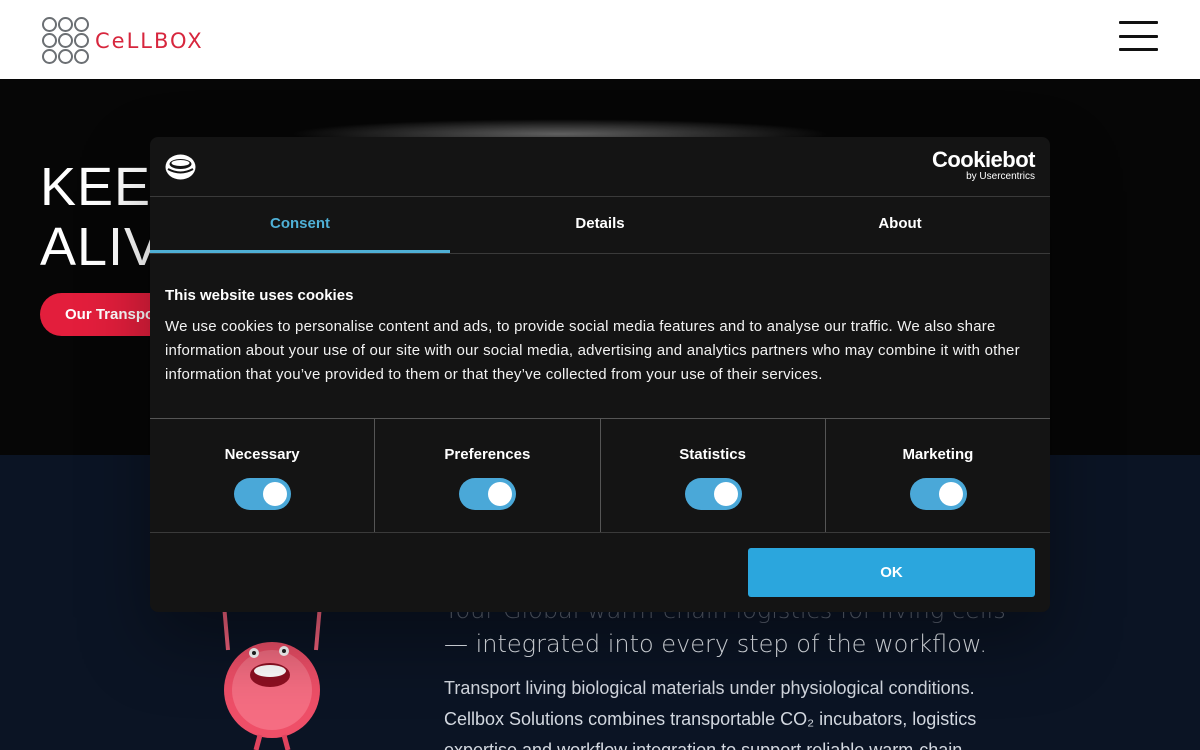 This screenshot has height=750, width=1200. What do you see at coordinates (713, 475) in the screenshot?
I see `category-statistics: Statistics` at bounding box center [713, 475].